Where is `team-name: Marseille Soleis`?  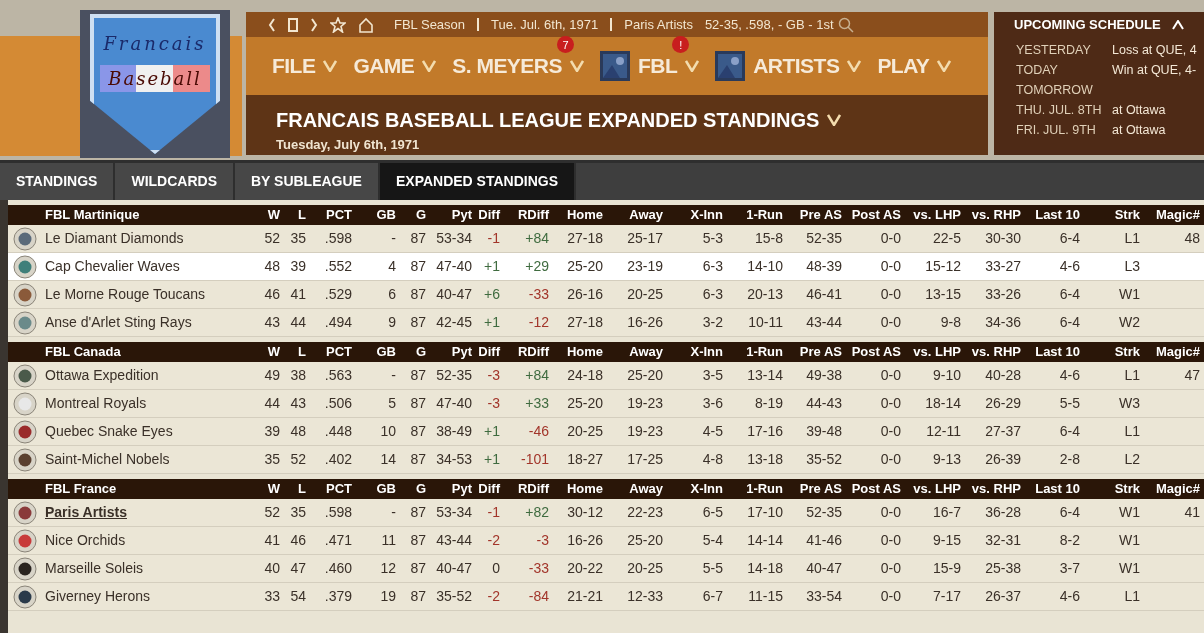 team-name: Marseille Soleis is located at coordinates (148, 568).